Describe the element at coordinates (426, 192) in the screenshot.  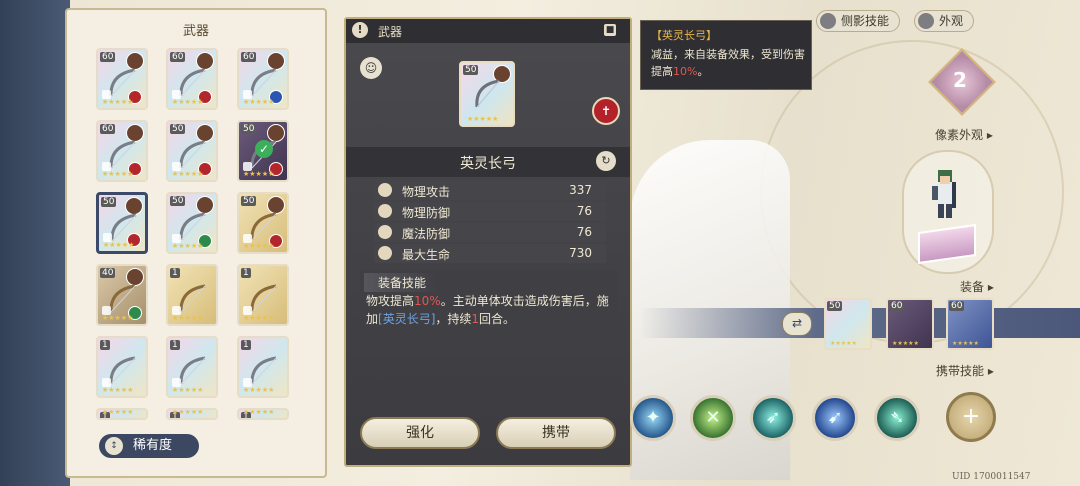
I see `stat-label: 物理攻击` at that location.